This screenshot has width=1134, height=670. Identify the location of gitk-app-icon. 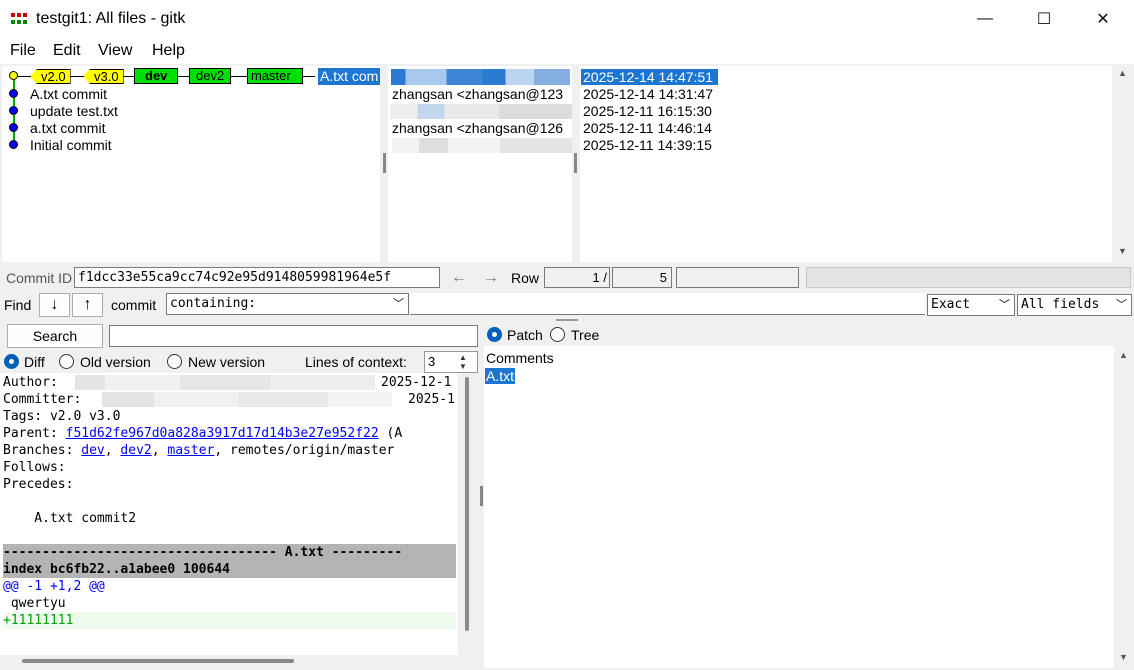
(20, 19).